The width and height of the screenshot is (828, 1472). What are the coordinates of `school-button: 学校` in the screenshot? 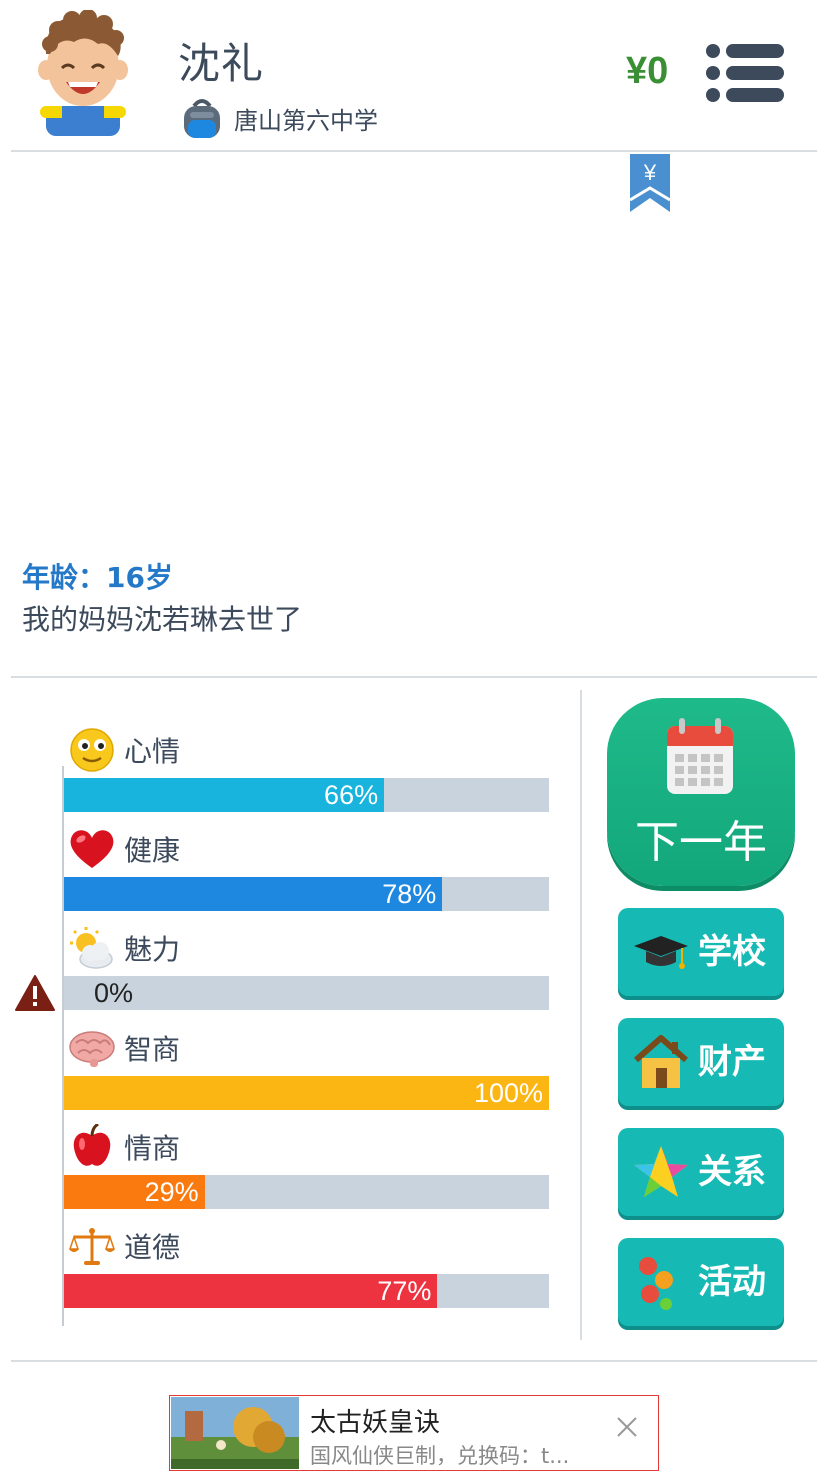 It's located at (701, 952).